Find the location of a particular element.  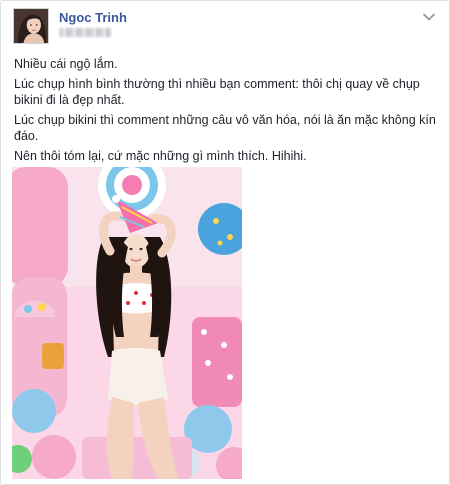

avatar-image is located at coordinates (31, 26).